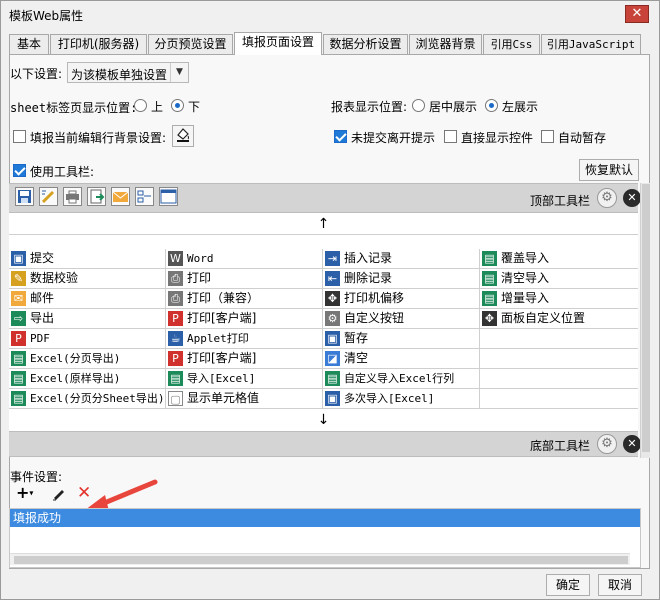 Image resolution: width=660 pixels, height=600 pixels. I want to click on grid-cell: W Word, so click(244, 259).